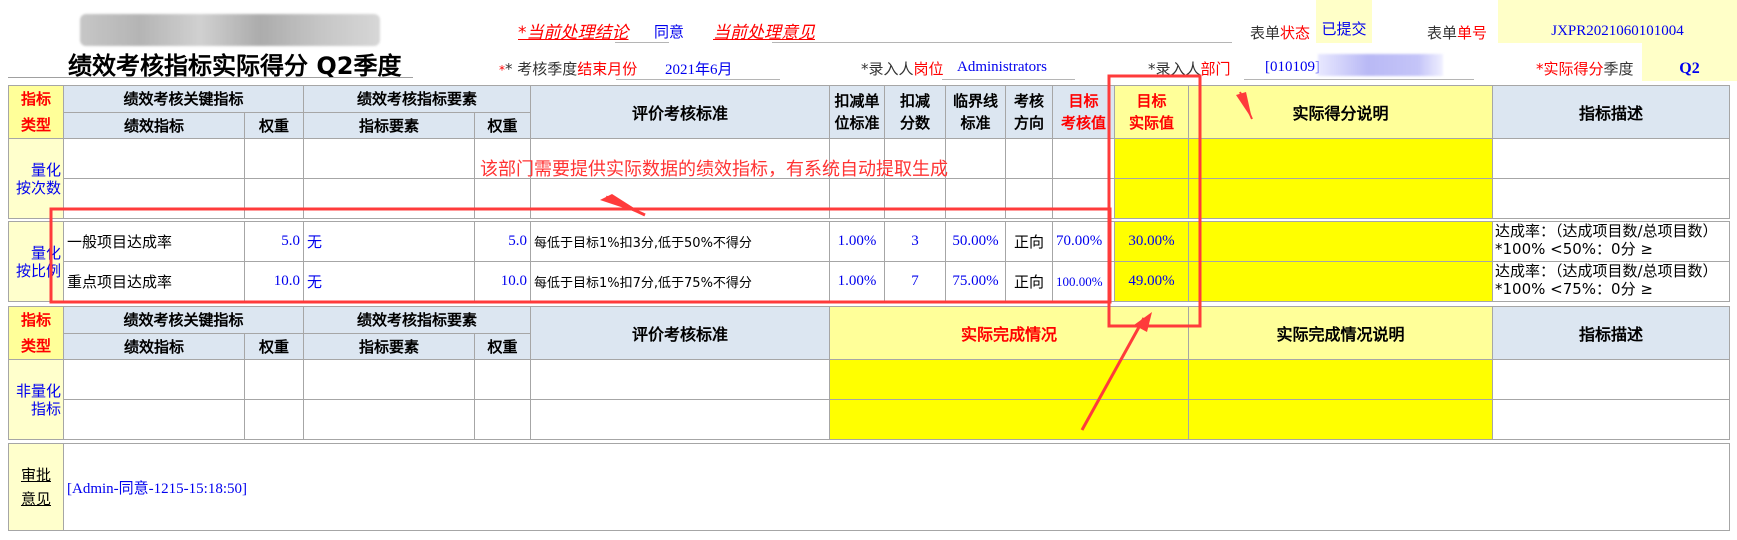 This screenshot has height=540, width=1737. What do you see at coordinates (389, 241) in the screenshot?
I see `element-cell: 无` at bounding box center [389, 241].